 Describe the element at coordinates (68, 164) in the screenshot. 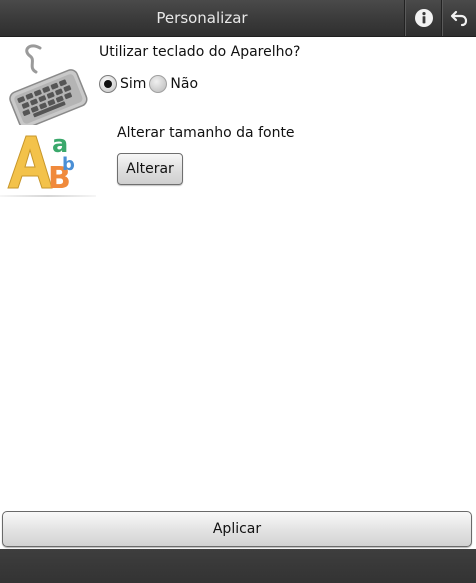

I see `svg-text: b` at that location.